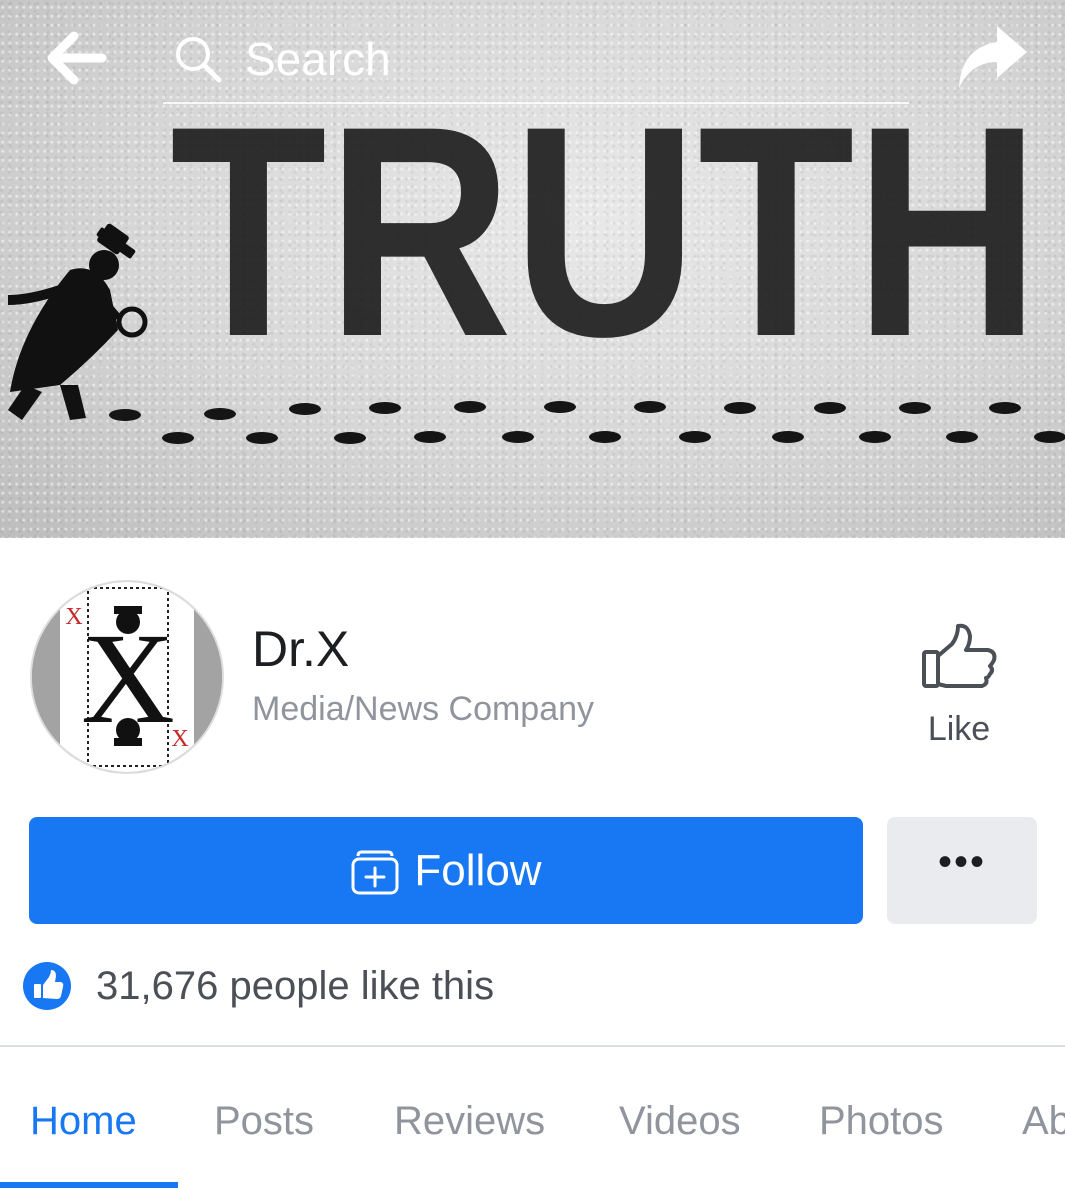  I want to click on likes-summary: 31,676 people like this, so click(258, 986).